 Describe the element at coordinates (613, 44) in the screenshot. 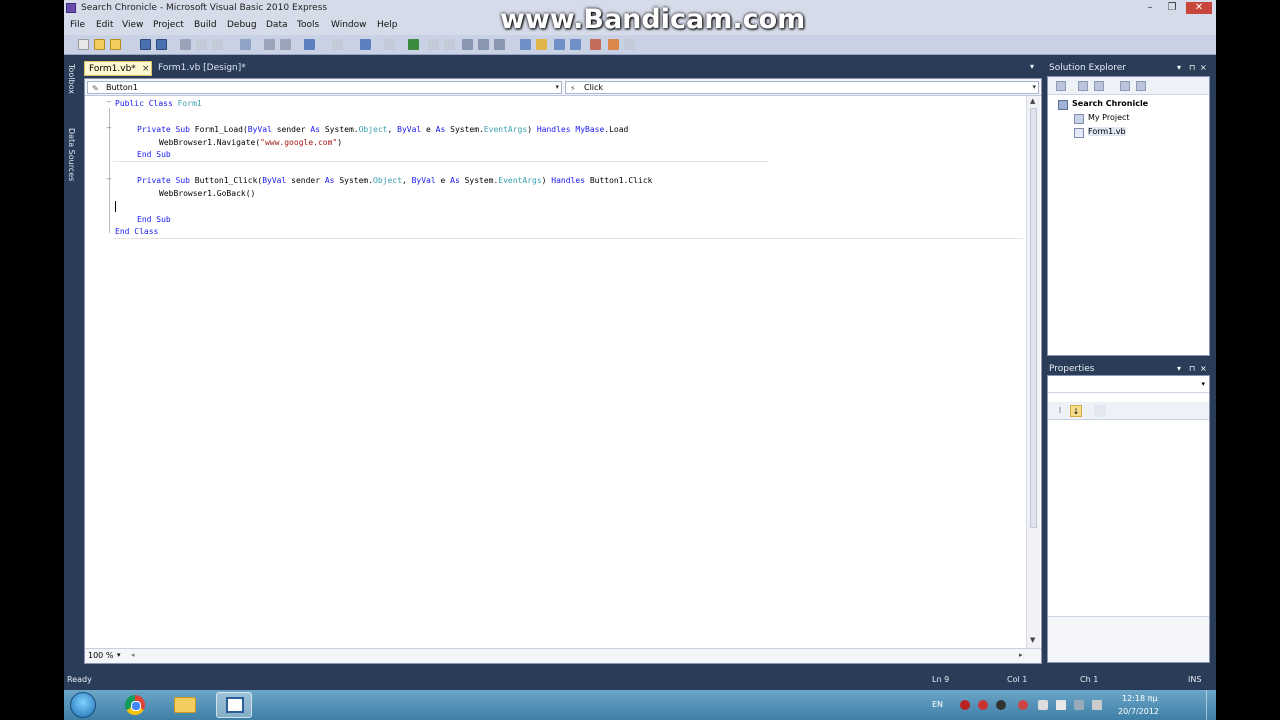

I see `extension-manager-icon` at that location.